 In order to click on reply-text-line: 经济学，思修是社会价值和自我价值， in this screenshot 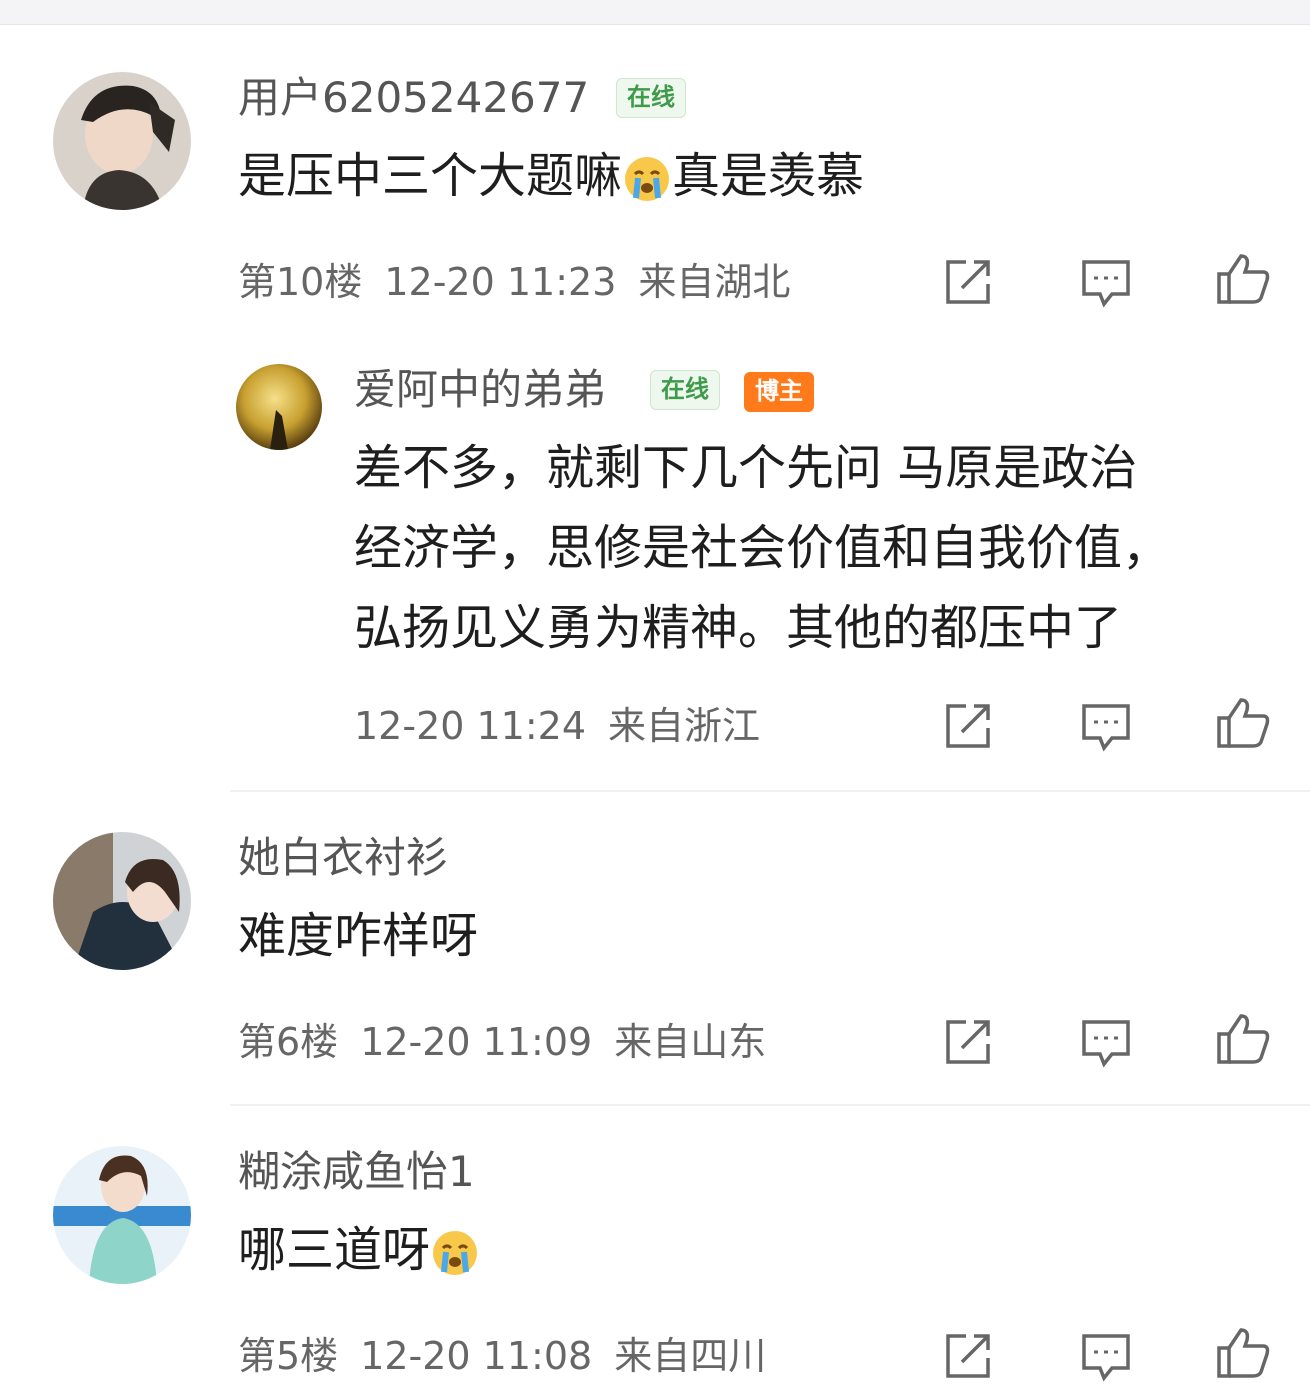, I will do `click(762, 548)`.